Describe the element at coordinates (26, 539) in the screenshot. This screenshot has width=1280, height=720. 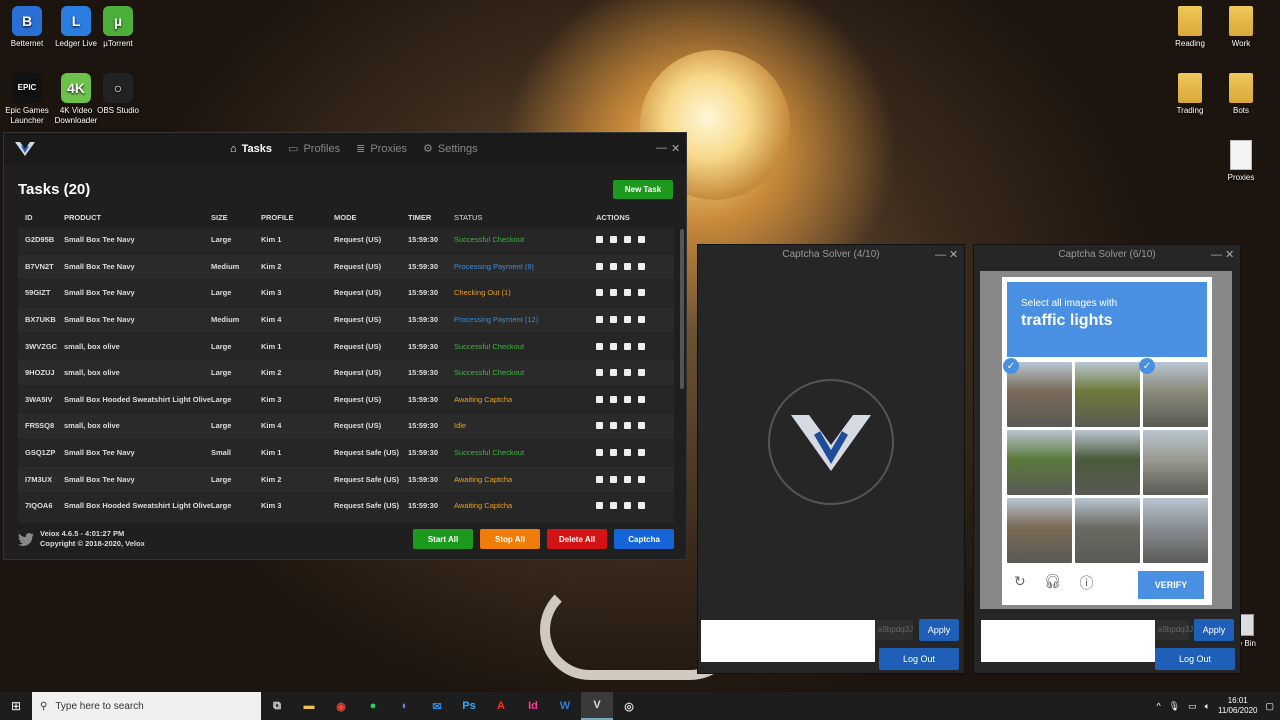
I see `twitter-icon` at that location.